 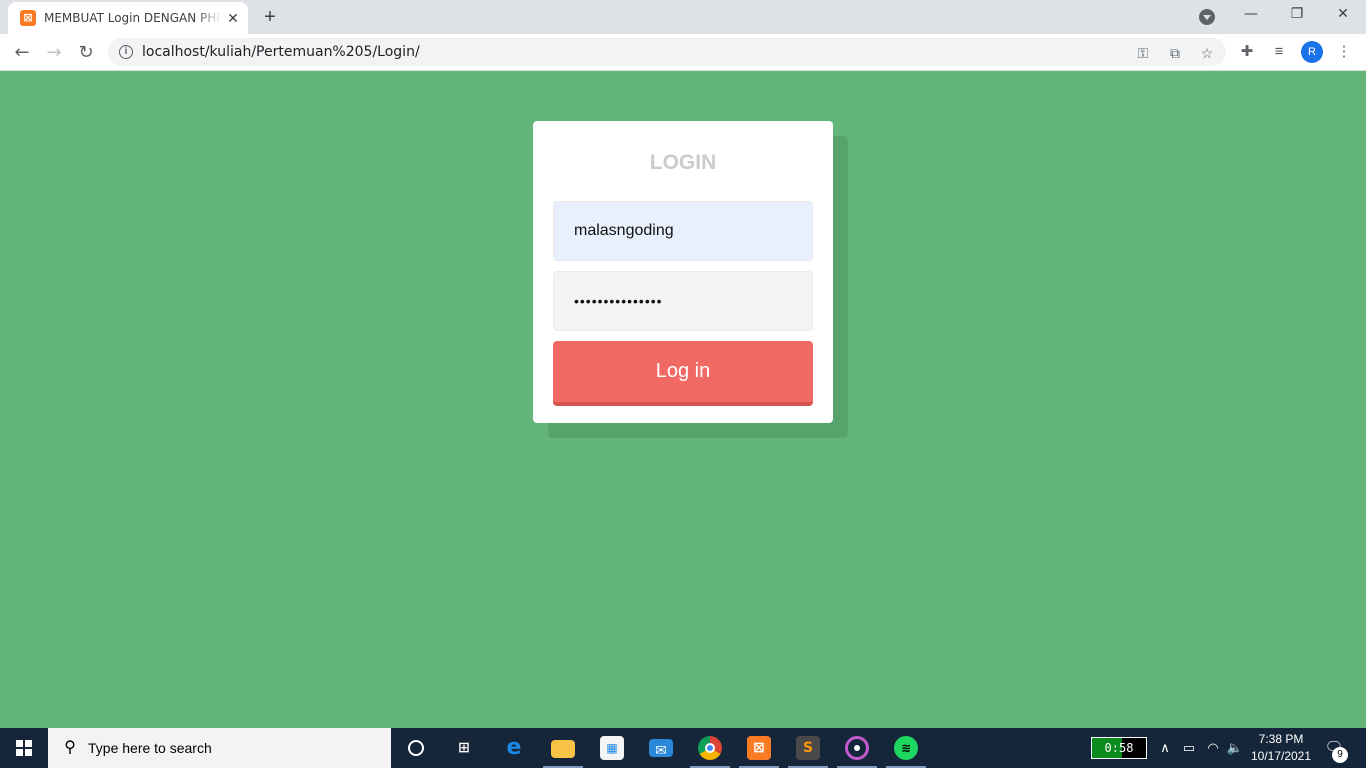 I want to click on forward-button: →, so click(x=54, y=53).